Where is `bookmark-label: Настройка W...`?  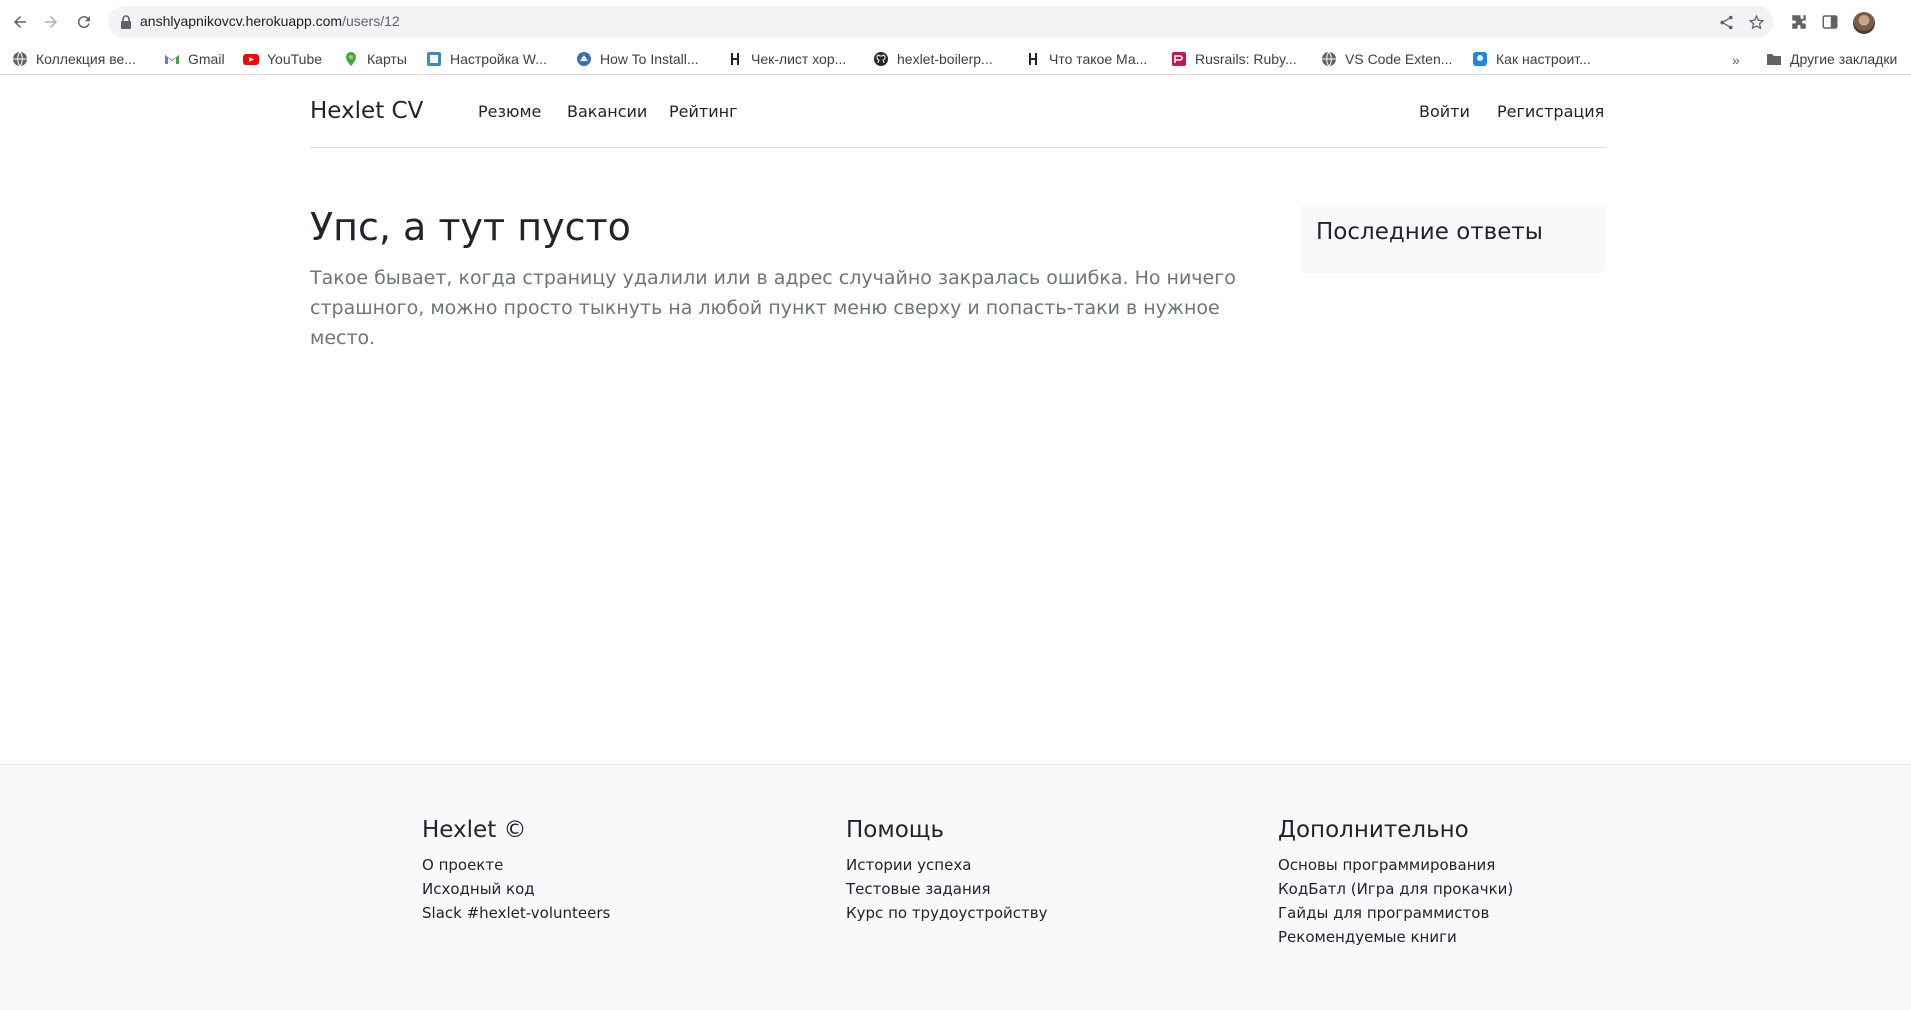
bookmark-label: Настройка W... is located at coordinates (498, 59).